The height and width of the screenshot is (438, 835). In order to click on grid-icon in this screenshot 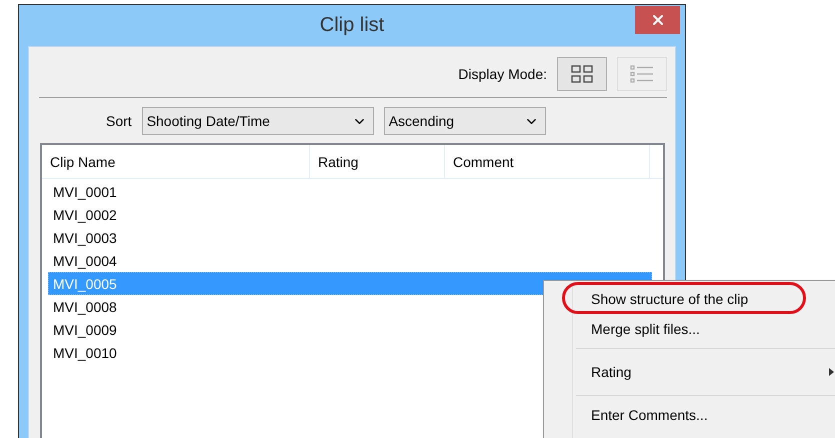, I will do `click(582, 74)`.